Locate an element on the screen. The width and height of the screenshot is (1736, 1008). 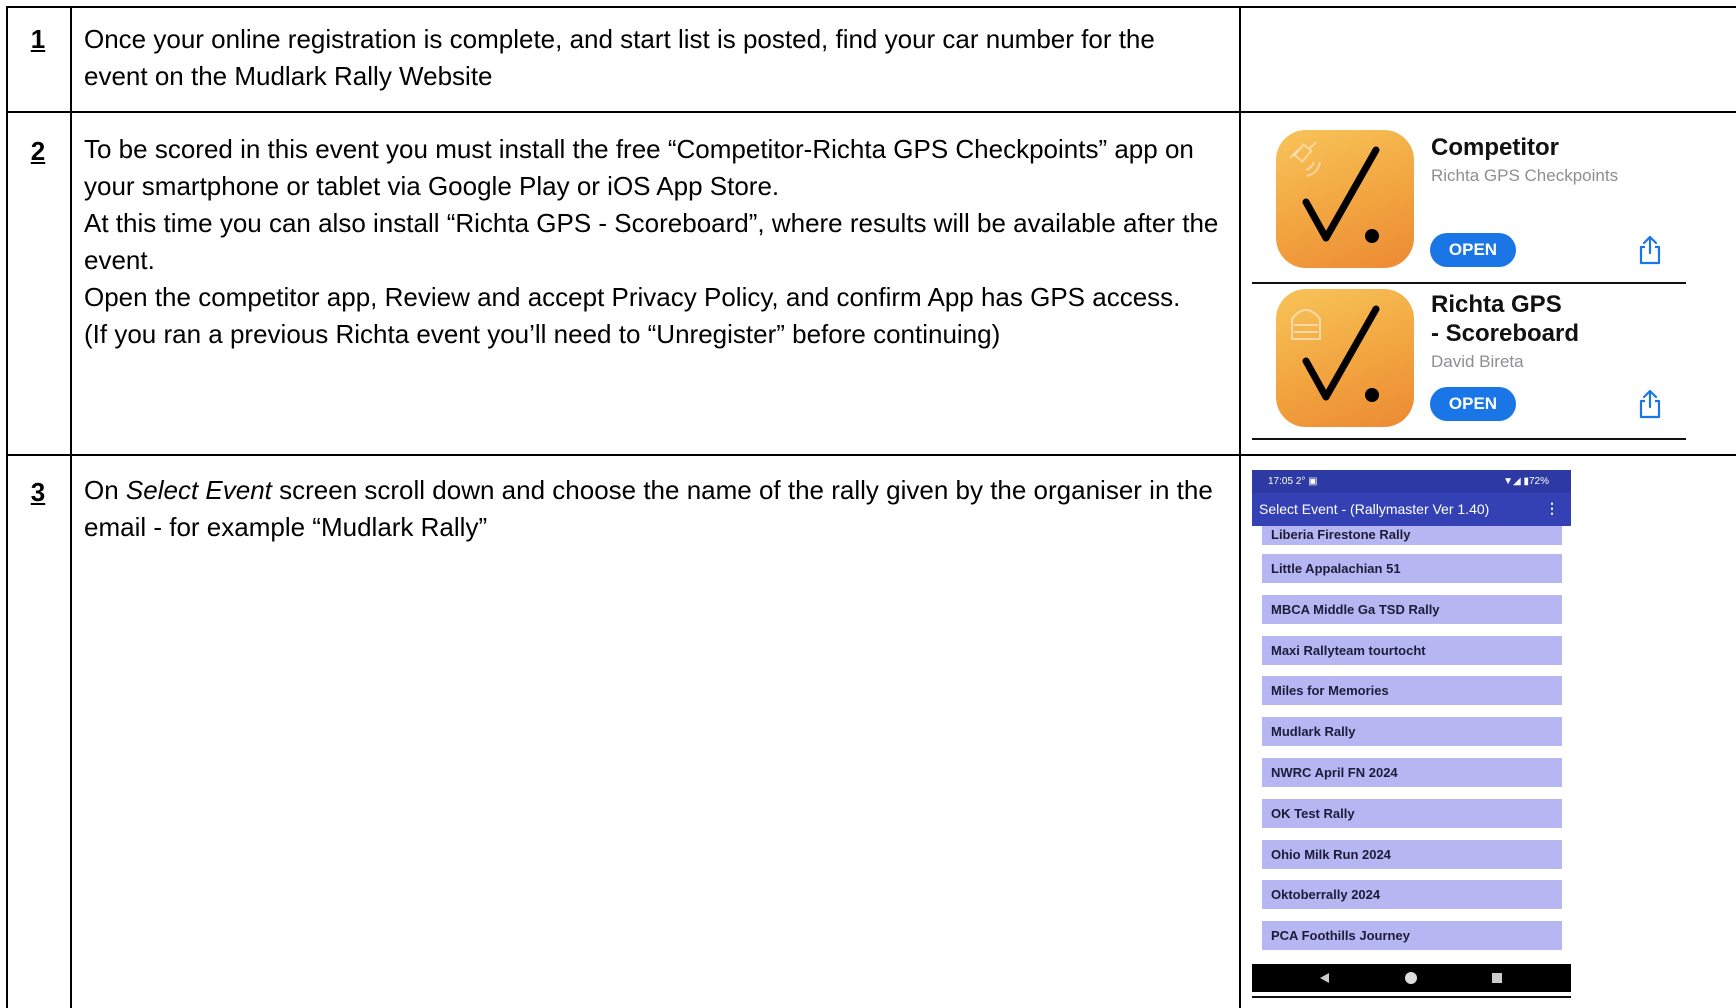
event-item: Little Appalachian 51 is located at coordinates (1412, 568).